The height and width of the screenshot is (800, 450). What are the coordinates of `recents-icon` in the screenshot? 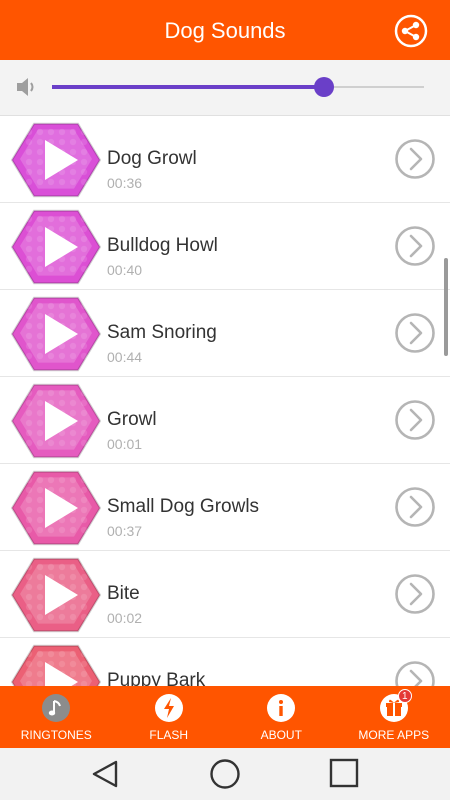 It's located at (344, 774).